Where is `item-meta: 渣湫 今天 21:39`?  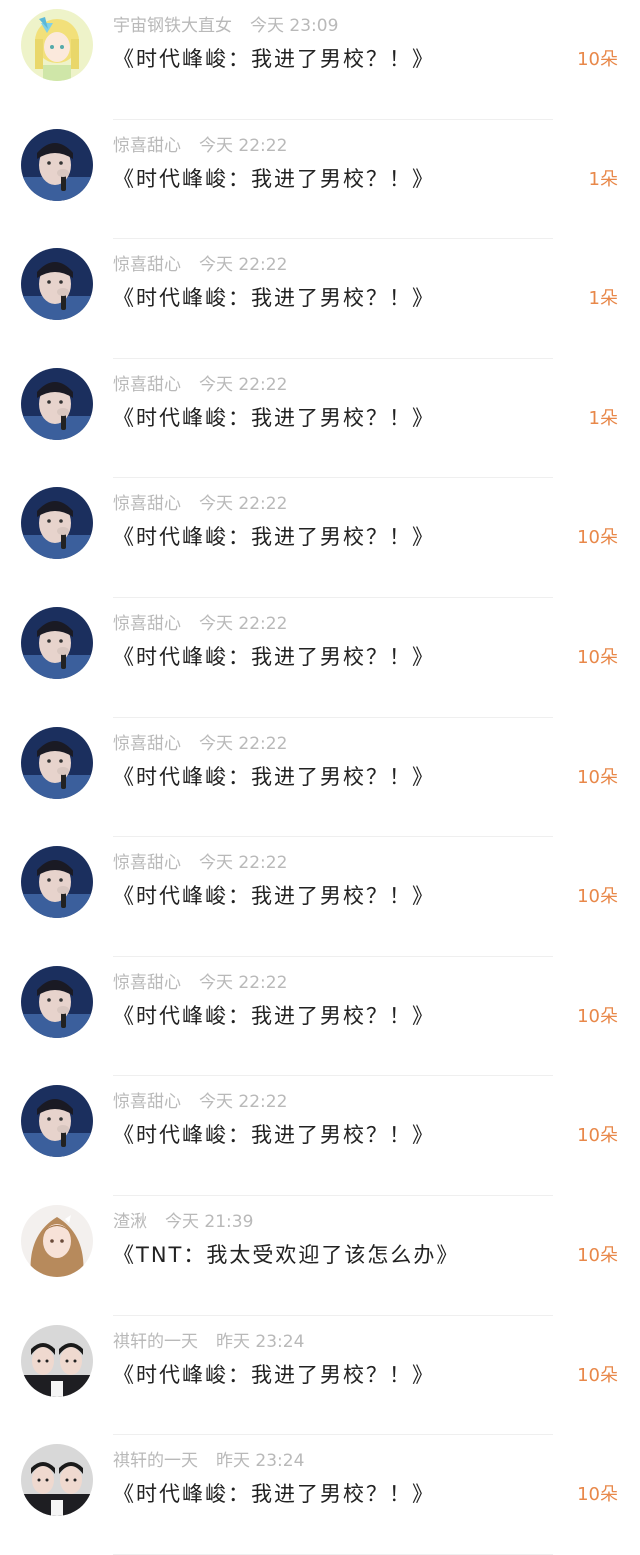 item-meta: 渣湫 今天 21:39 is located at coordinates (183, 1222).